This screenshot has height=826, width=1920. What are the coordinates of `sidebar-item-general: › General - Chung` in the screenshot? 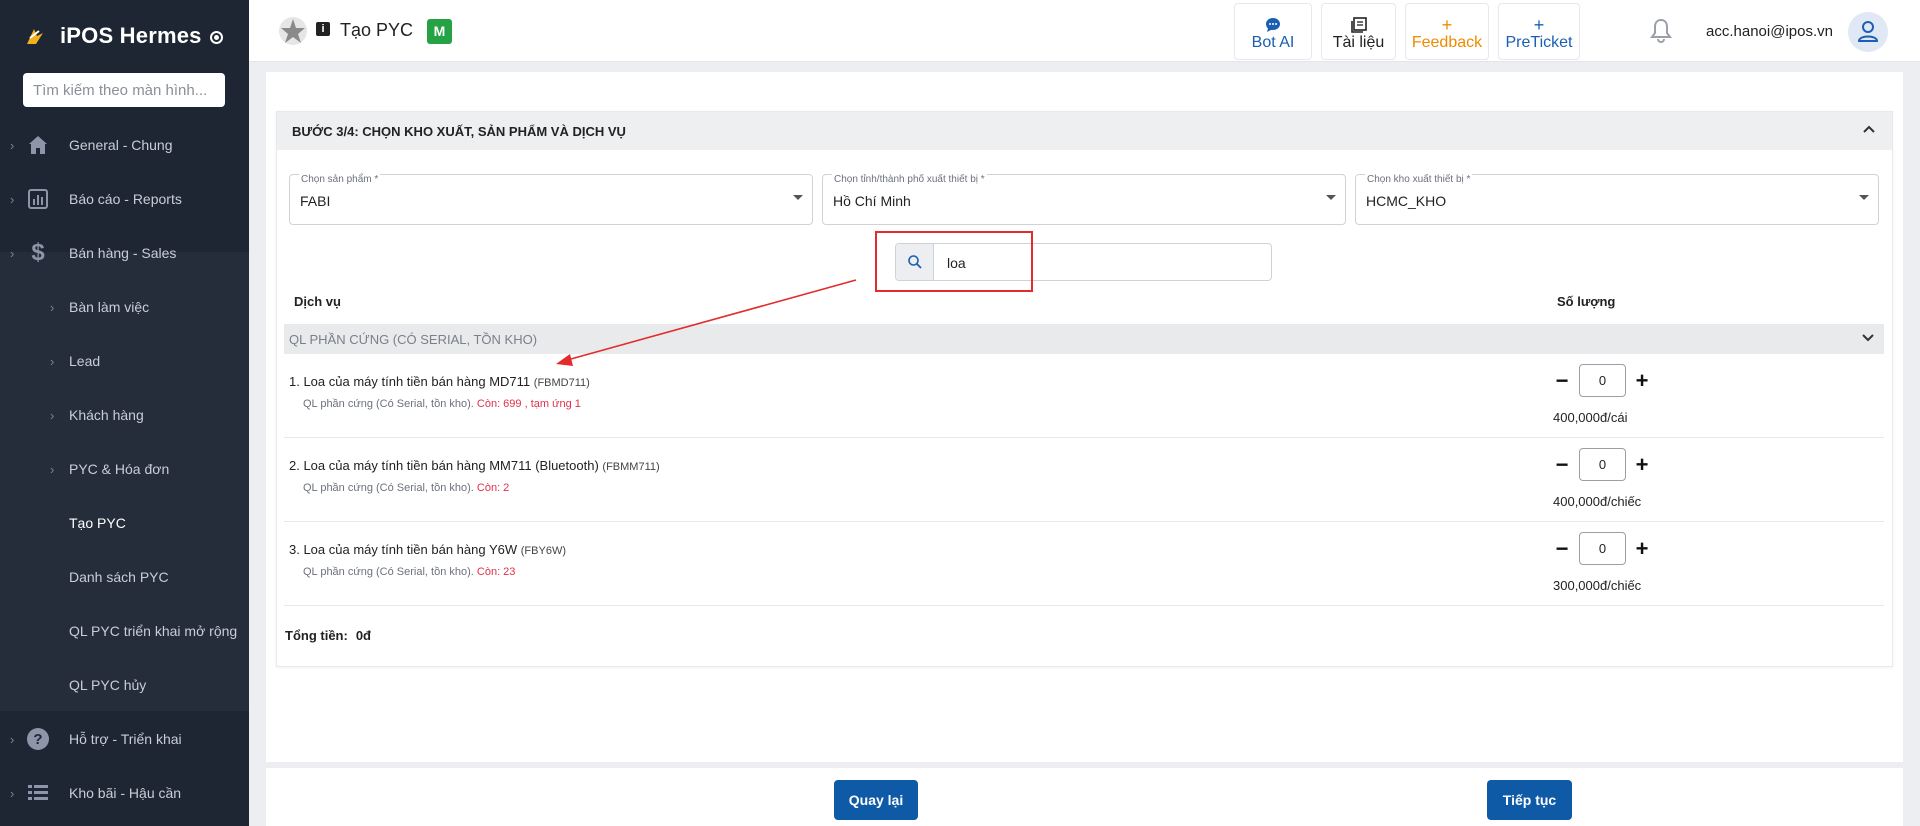 It's located at (124, 145).